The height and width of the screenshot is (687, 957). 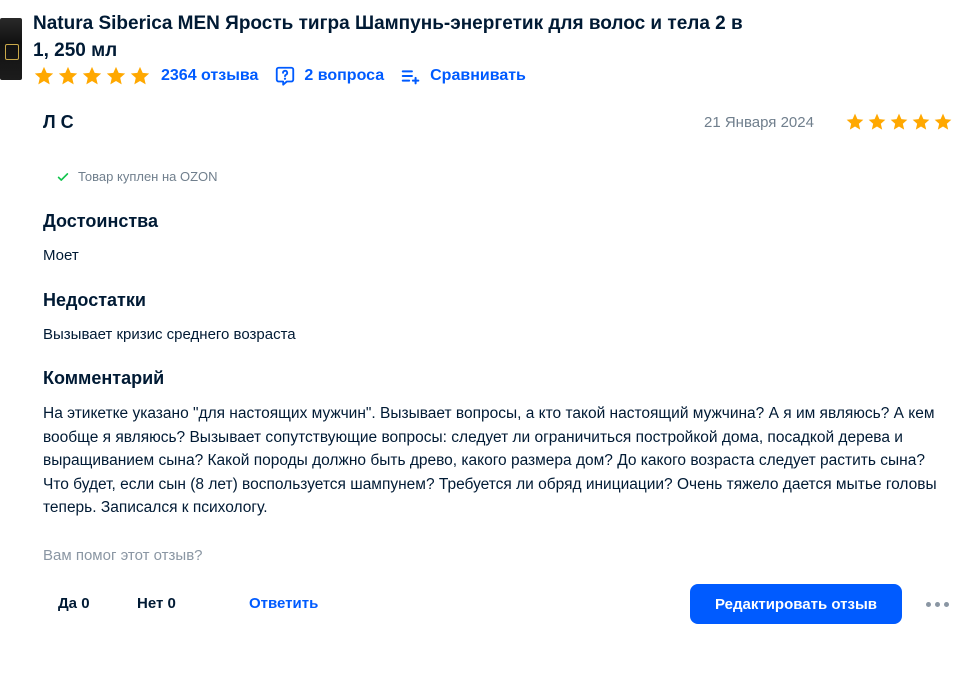 I want to click on reviews-count-link: 2364 отзыва, so click(x=209, y=76).